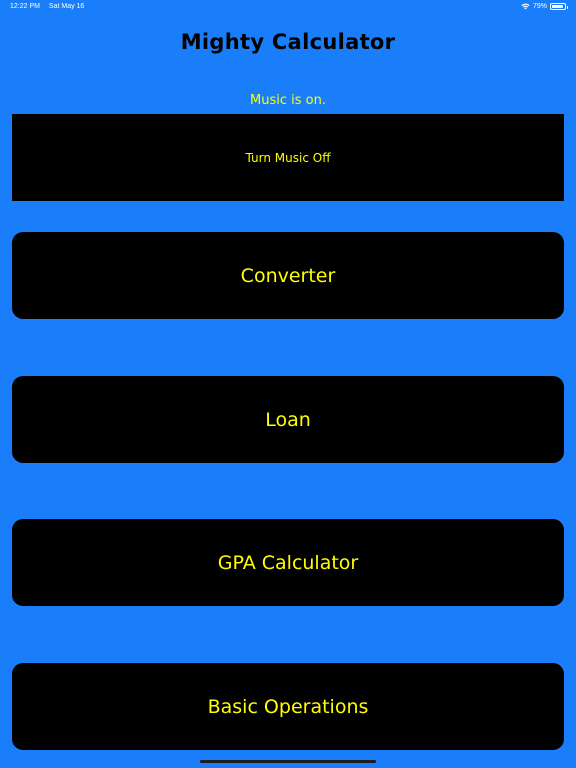 Image resolution: width=576 pixels, height=768 pixels. Describe the element at coordinates (288, 7) in the screenshot. I see `status-bar: 12:22 PM Sat May 16 79%` at that location.